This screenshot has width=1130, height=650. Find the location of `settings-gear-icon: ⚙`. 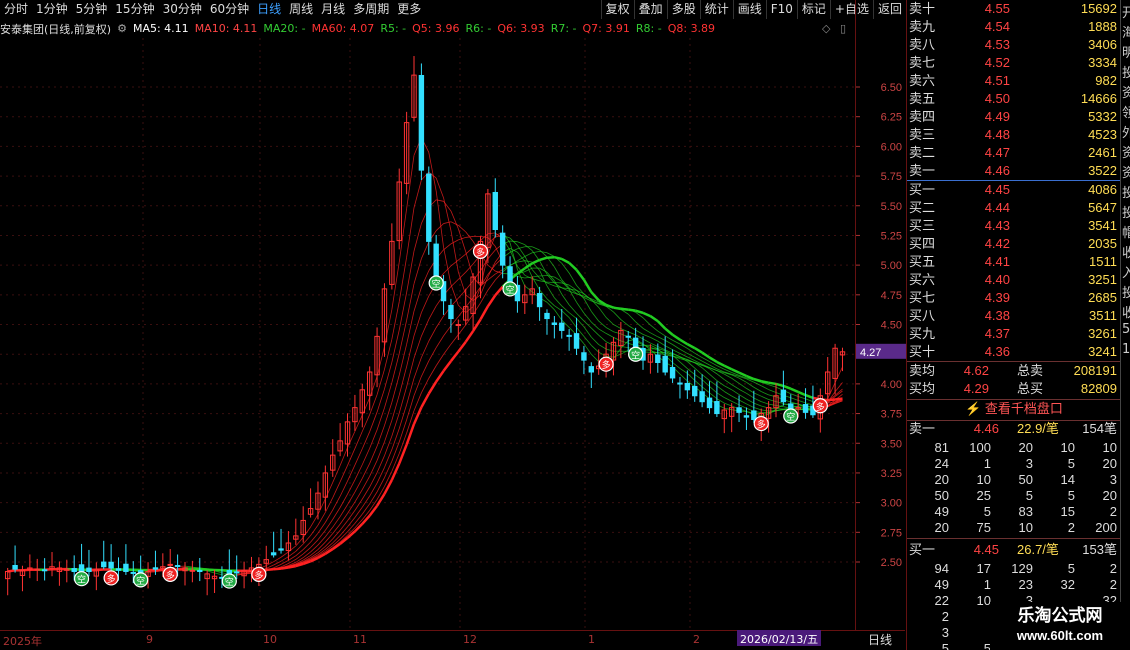

settings-gear-icon: ⚙ is located at coordinates (122, 28).